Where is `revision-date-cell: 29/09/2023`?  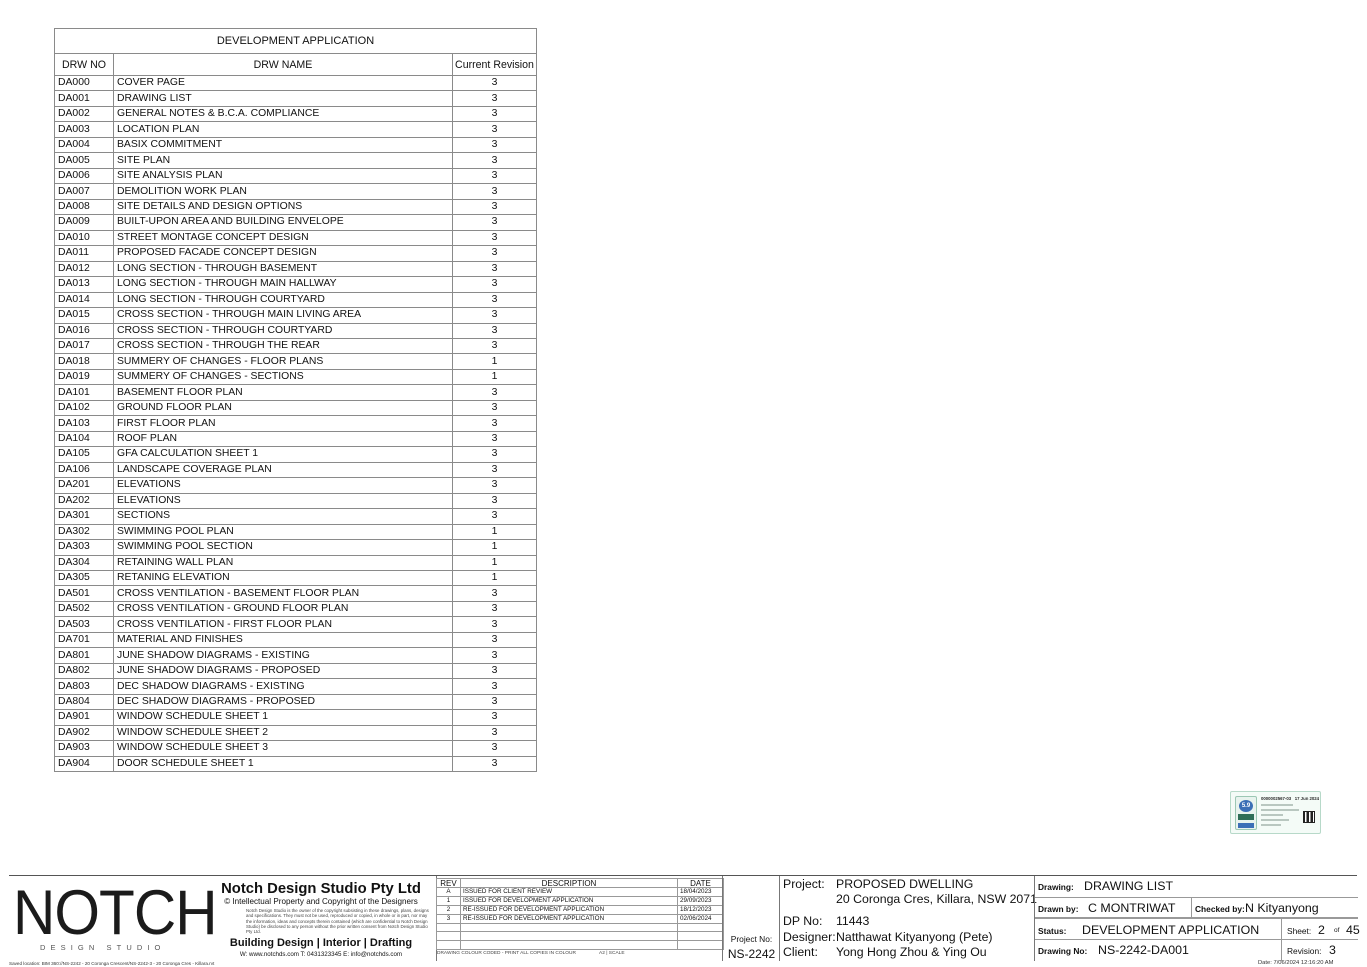 revision-date-cell: 29/09/2023 is located at coordinates (700, 900).